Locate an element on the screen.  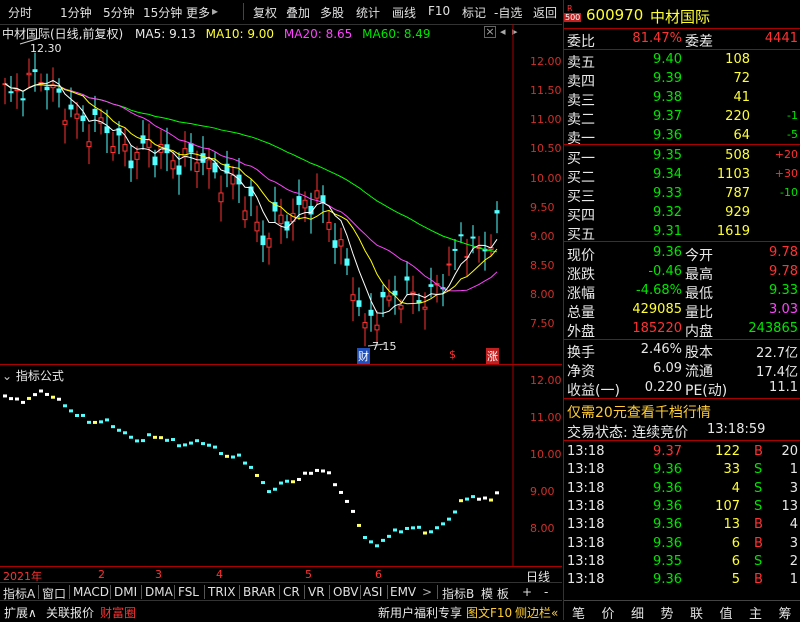
side-tab: 势 is located at coordinates (667, 612).